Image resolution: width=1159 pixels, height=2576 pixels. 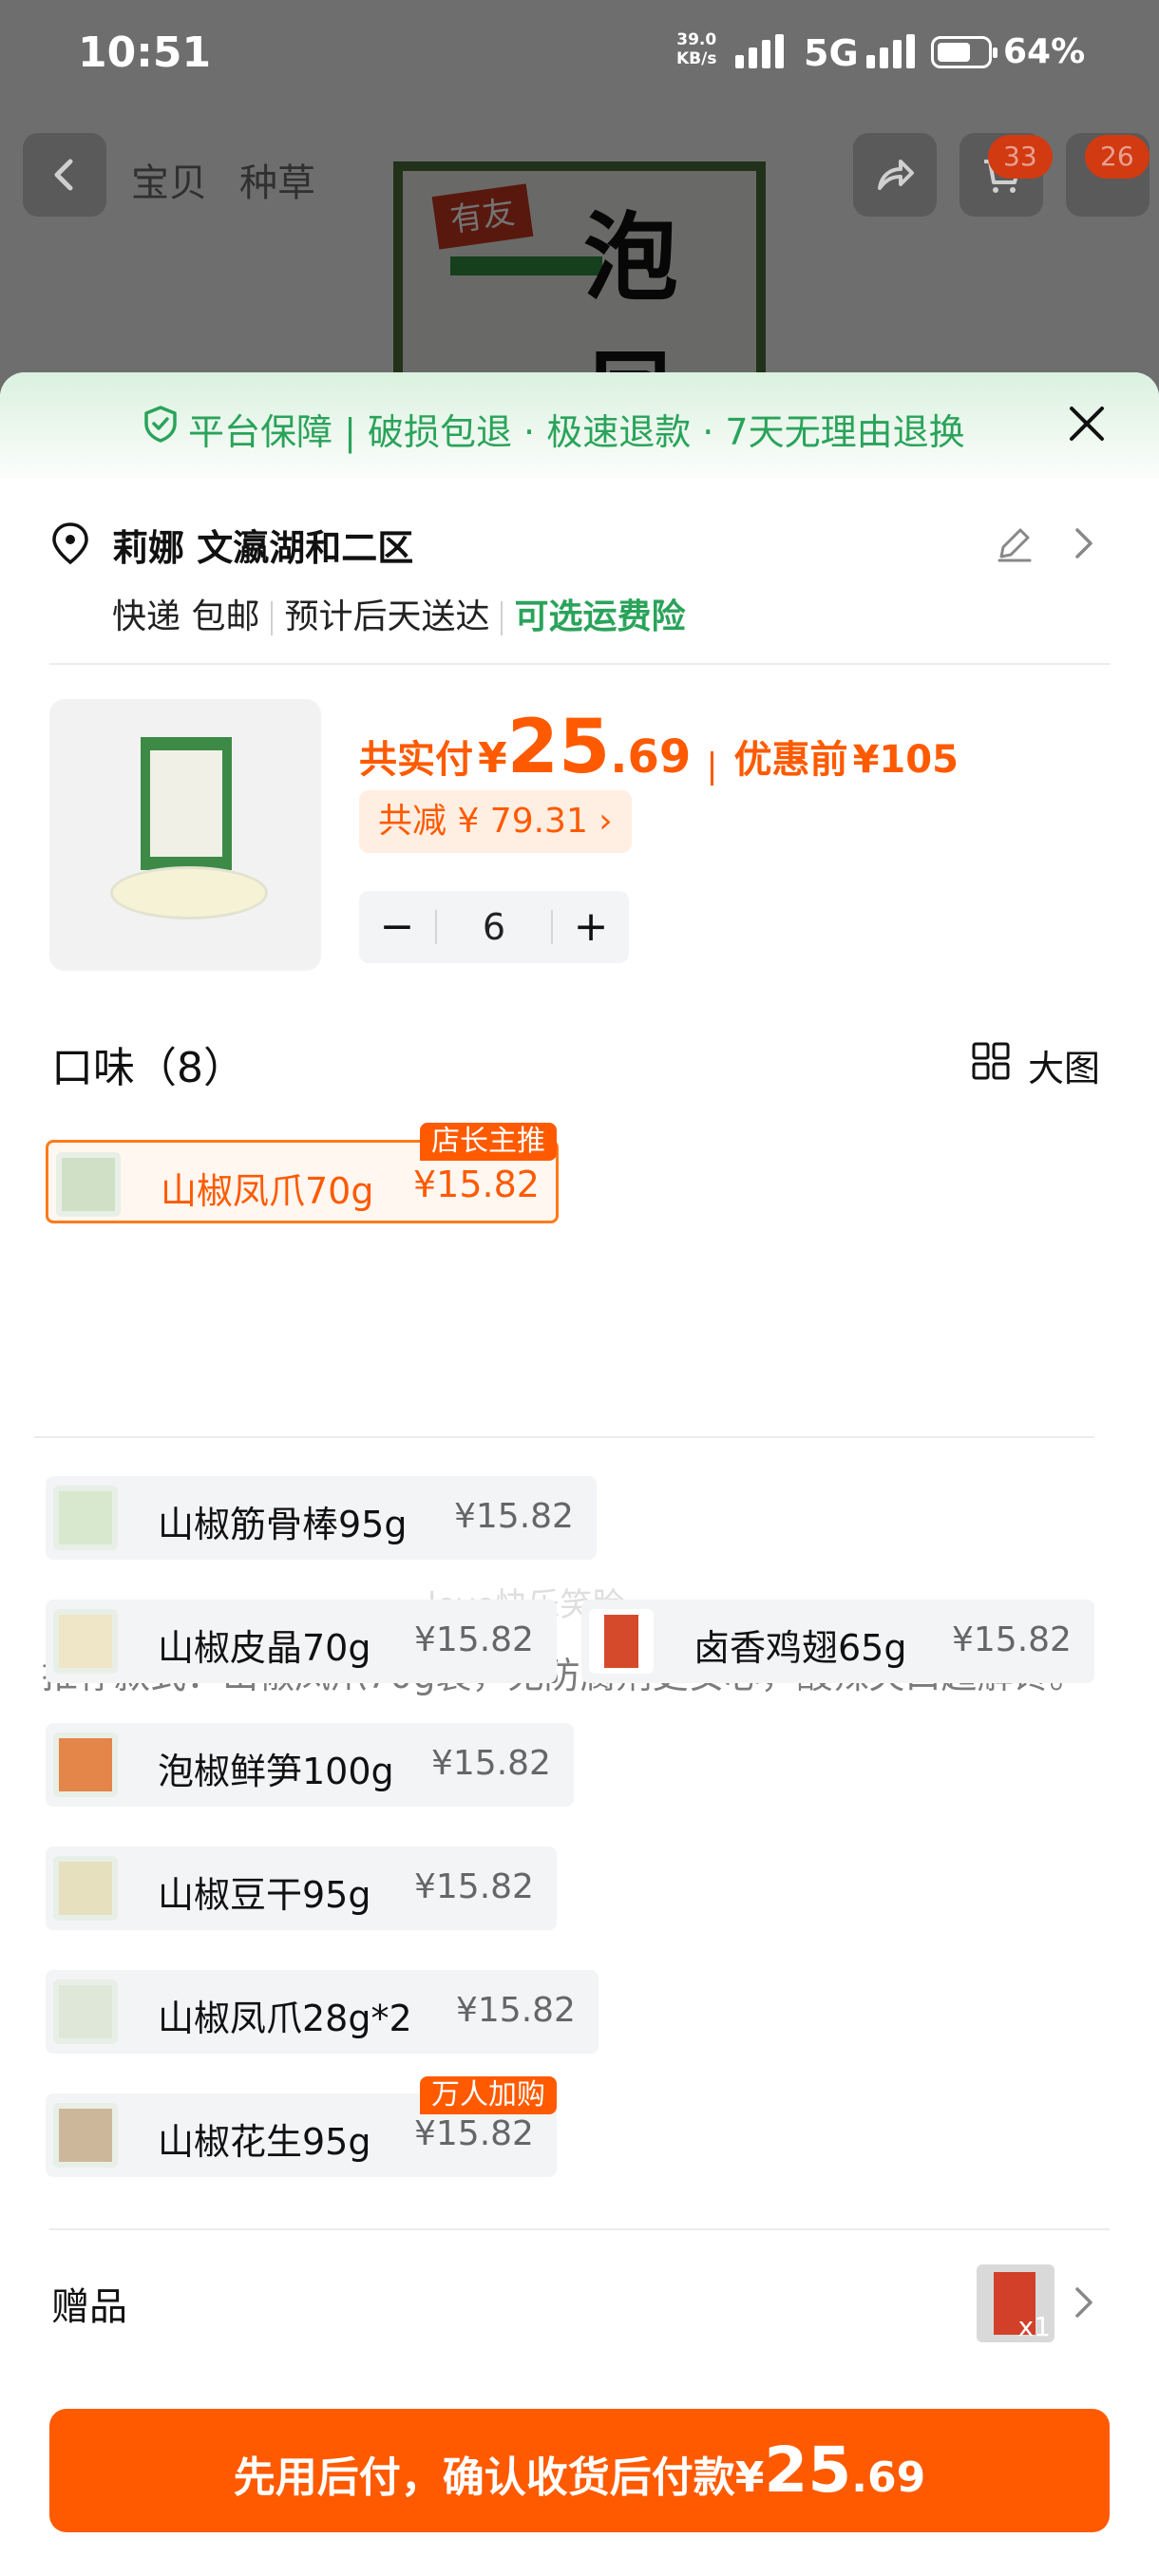 What do you see at coordinates (267, 1191) in the screenshot?
I see `flavor-name: 山椒凤爪70g` at bounding box center [267, 1191].